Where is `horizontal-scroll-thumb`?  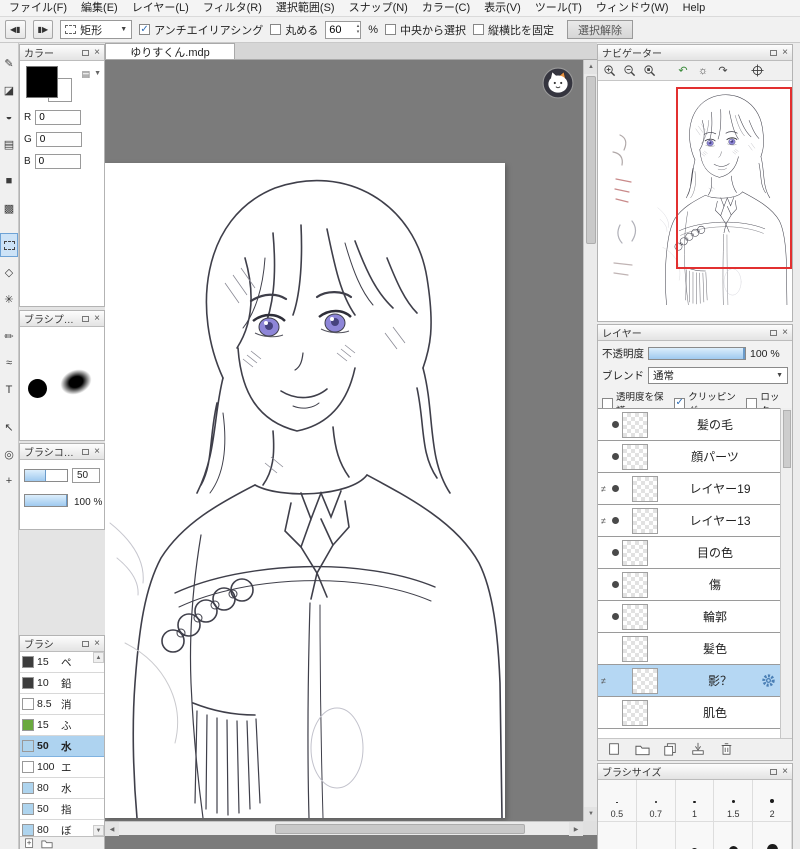 horizontal-scroll-thumb is located at coordinates (400, 829).